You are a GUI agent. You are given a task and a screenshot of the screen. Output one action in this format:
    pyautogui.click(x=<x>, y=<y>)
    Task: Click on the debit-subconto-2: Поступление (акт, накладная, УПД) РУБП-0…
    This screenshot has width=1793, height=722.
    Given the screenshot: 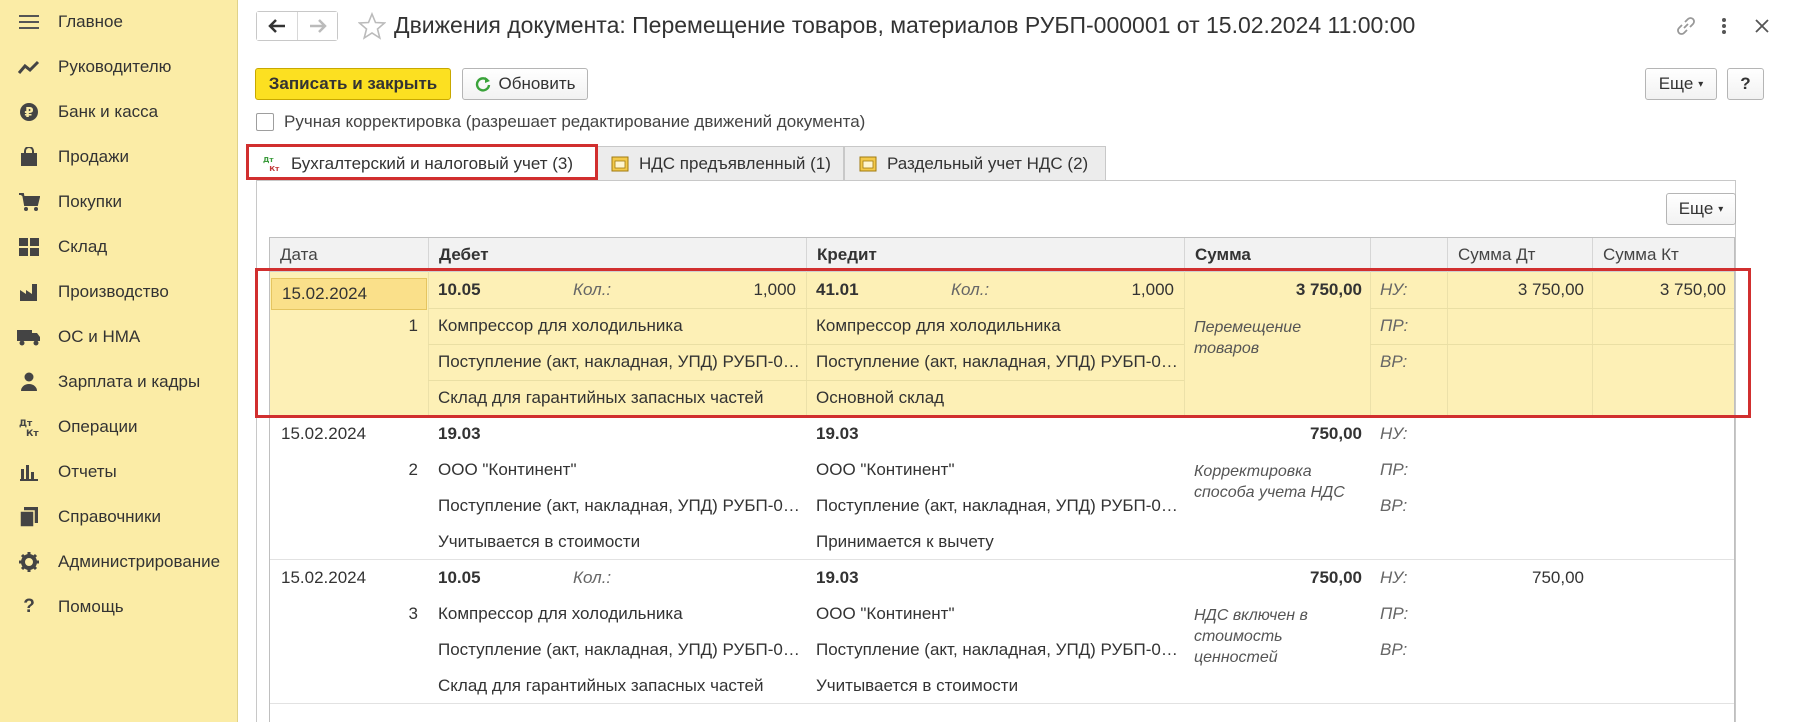 What is the action you would take?
    pyautogui.click(x=618, y=505)
    